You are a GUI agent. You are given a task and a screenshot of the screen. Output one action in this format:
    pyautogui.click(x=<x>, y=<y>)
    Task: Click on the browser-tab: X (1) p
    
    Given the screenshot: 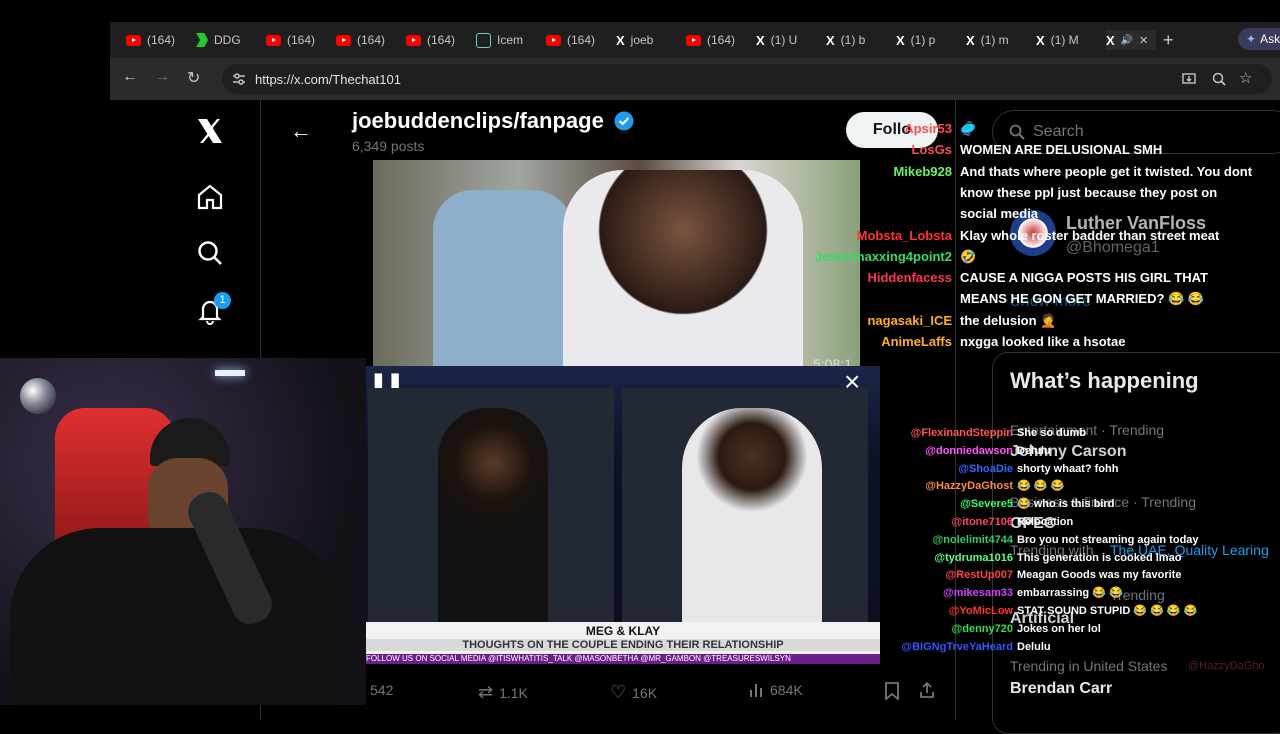 What is the action you would take?
    pyautogui.click(x=927, y=40)
    